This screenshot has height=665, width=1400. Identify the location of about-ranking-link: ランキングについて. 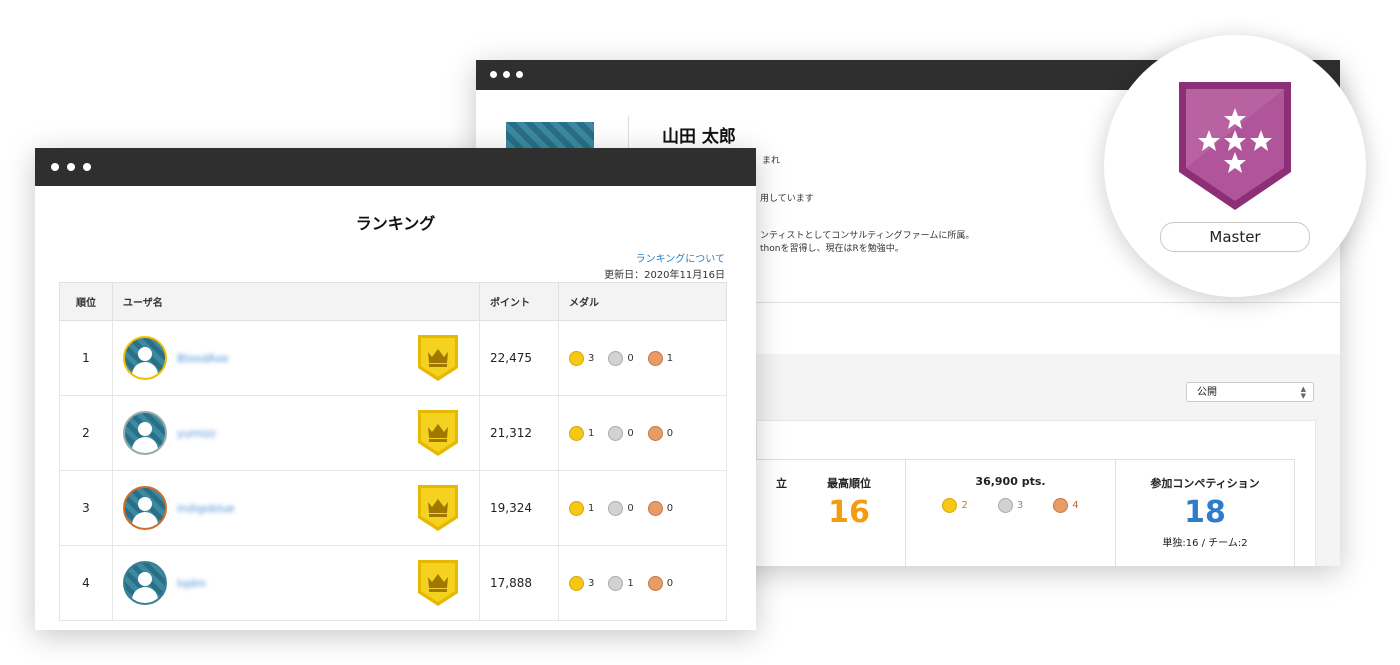
(680, 257).